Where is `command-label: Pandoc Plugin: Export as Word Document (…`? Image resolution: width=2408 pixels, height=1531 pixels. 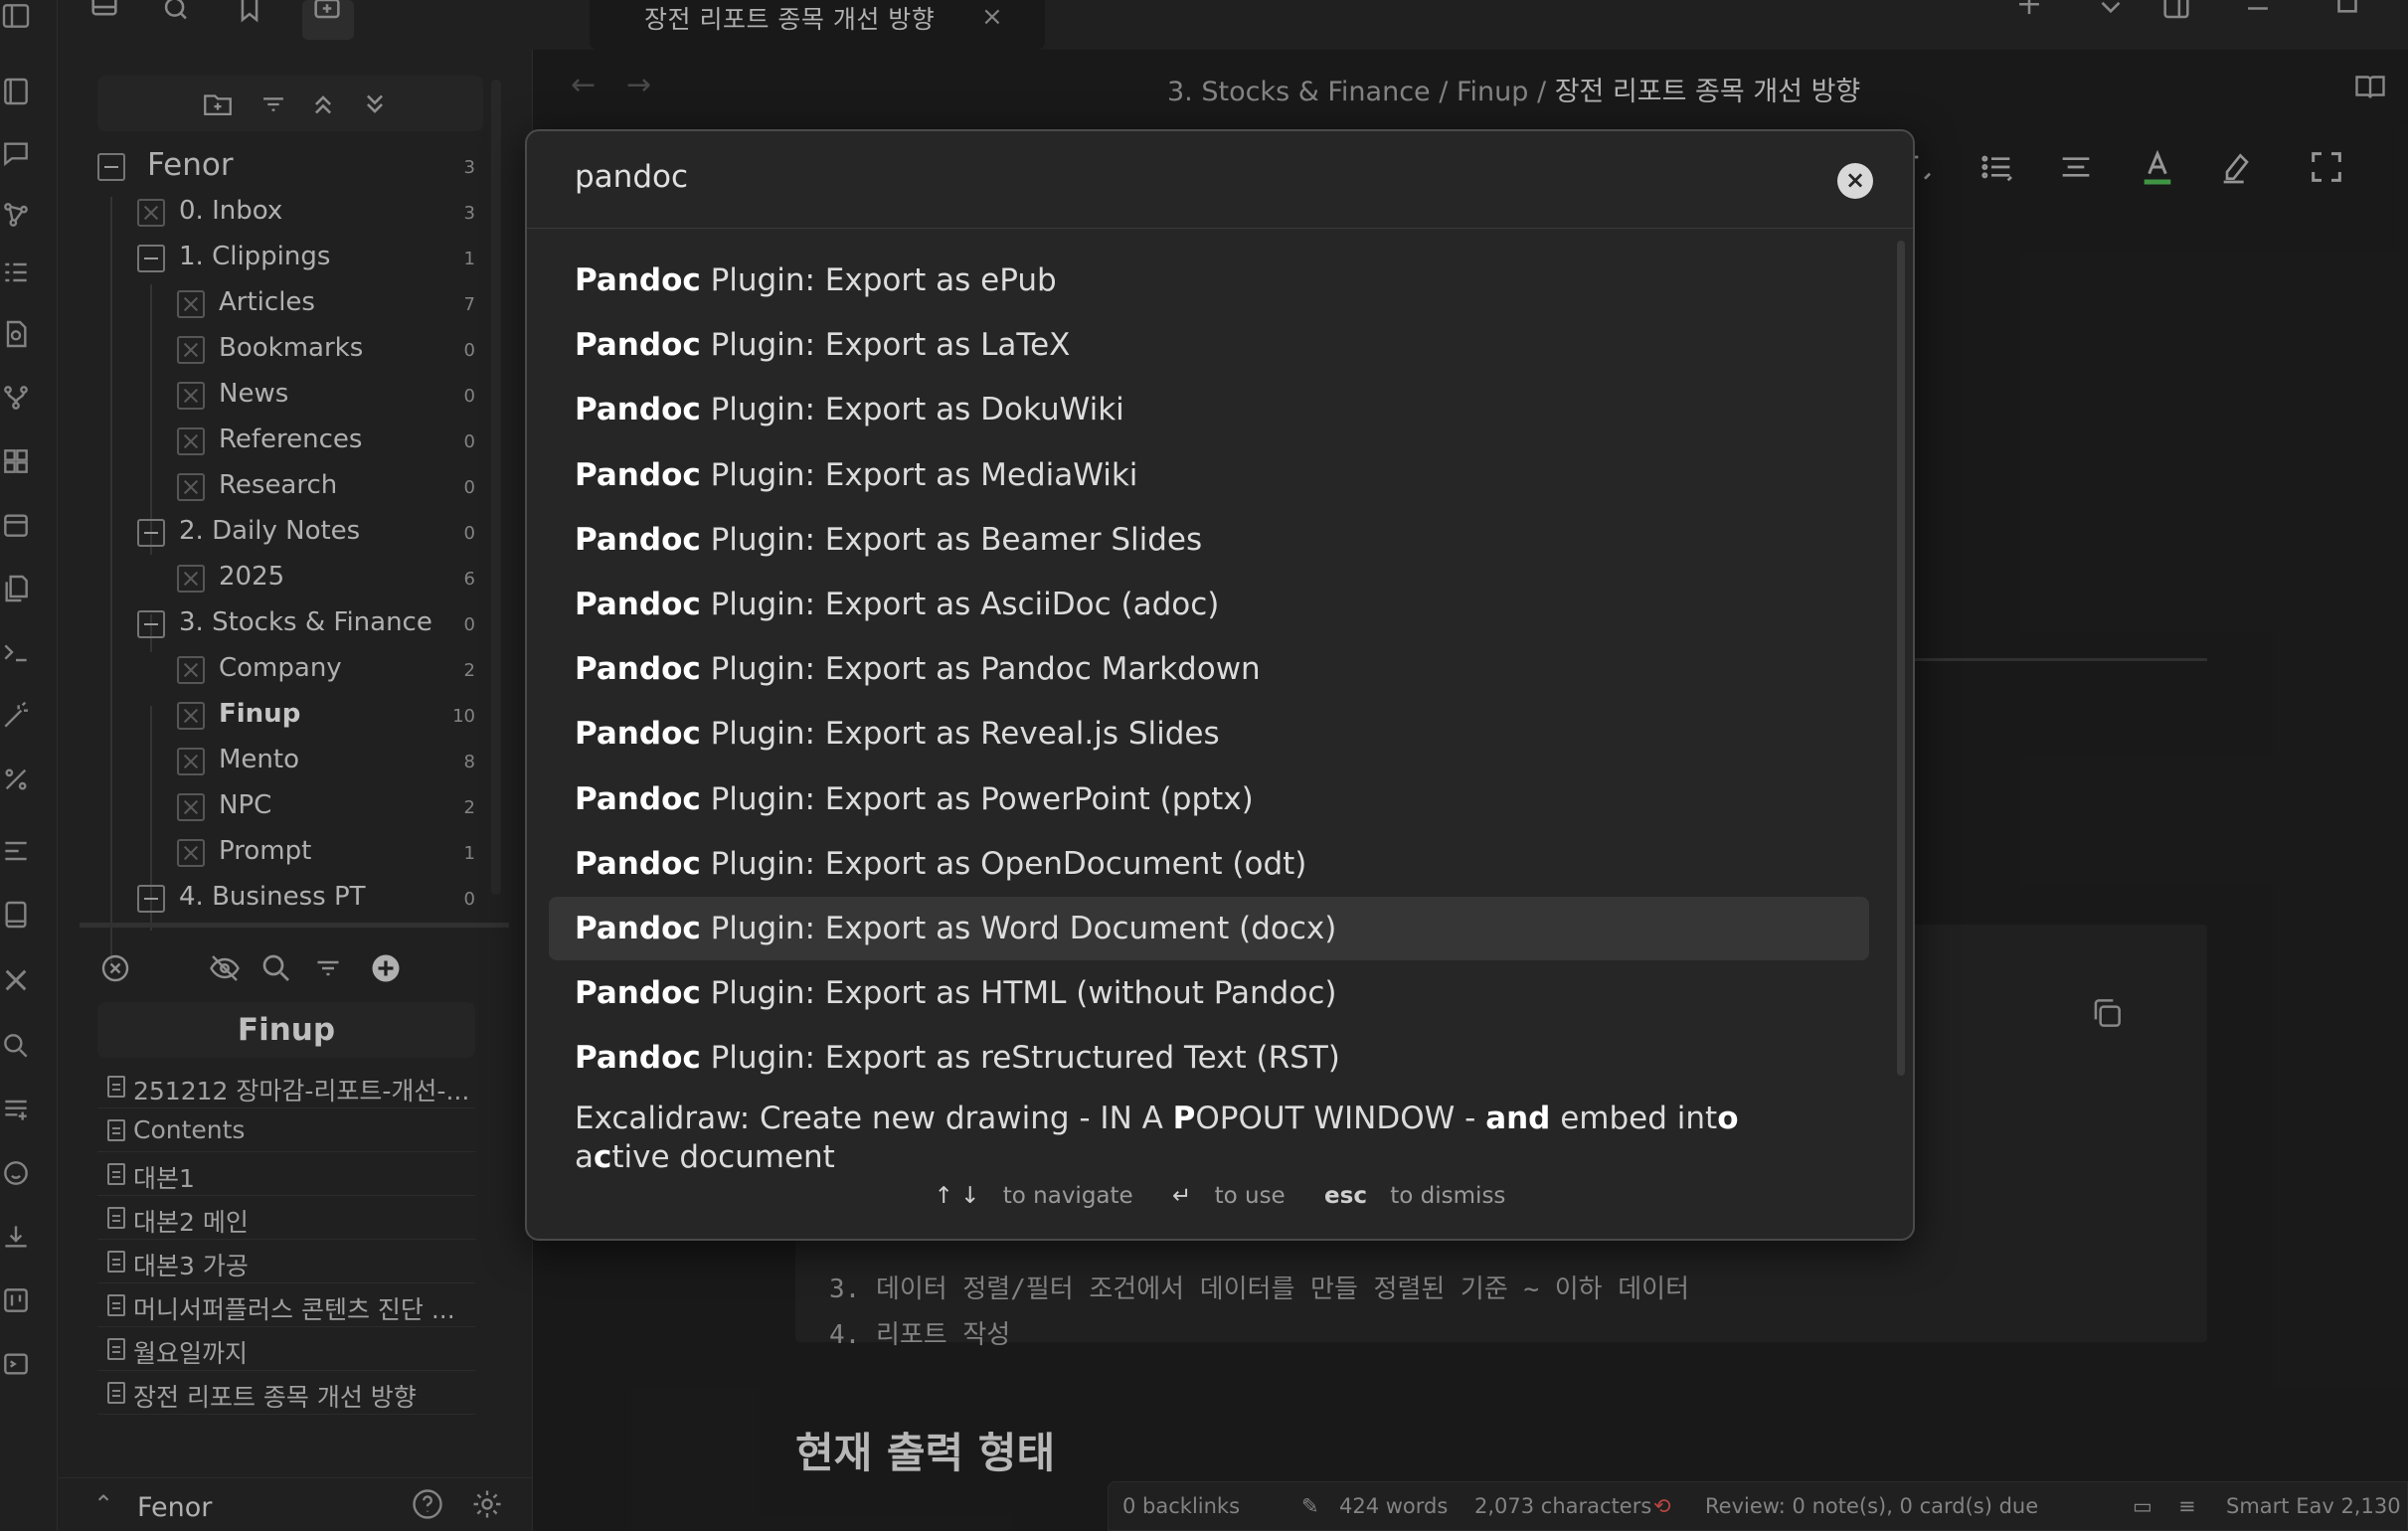
command-label: Pandoc Plugin: Export as Word Document (… is located at coordinates (955, 928).